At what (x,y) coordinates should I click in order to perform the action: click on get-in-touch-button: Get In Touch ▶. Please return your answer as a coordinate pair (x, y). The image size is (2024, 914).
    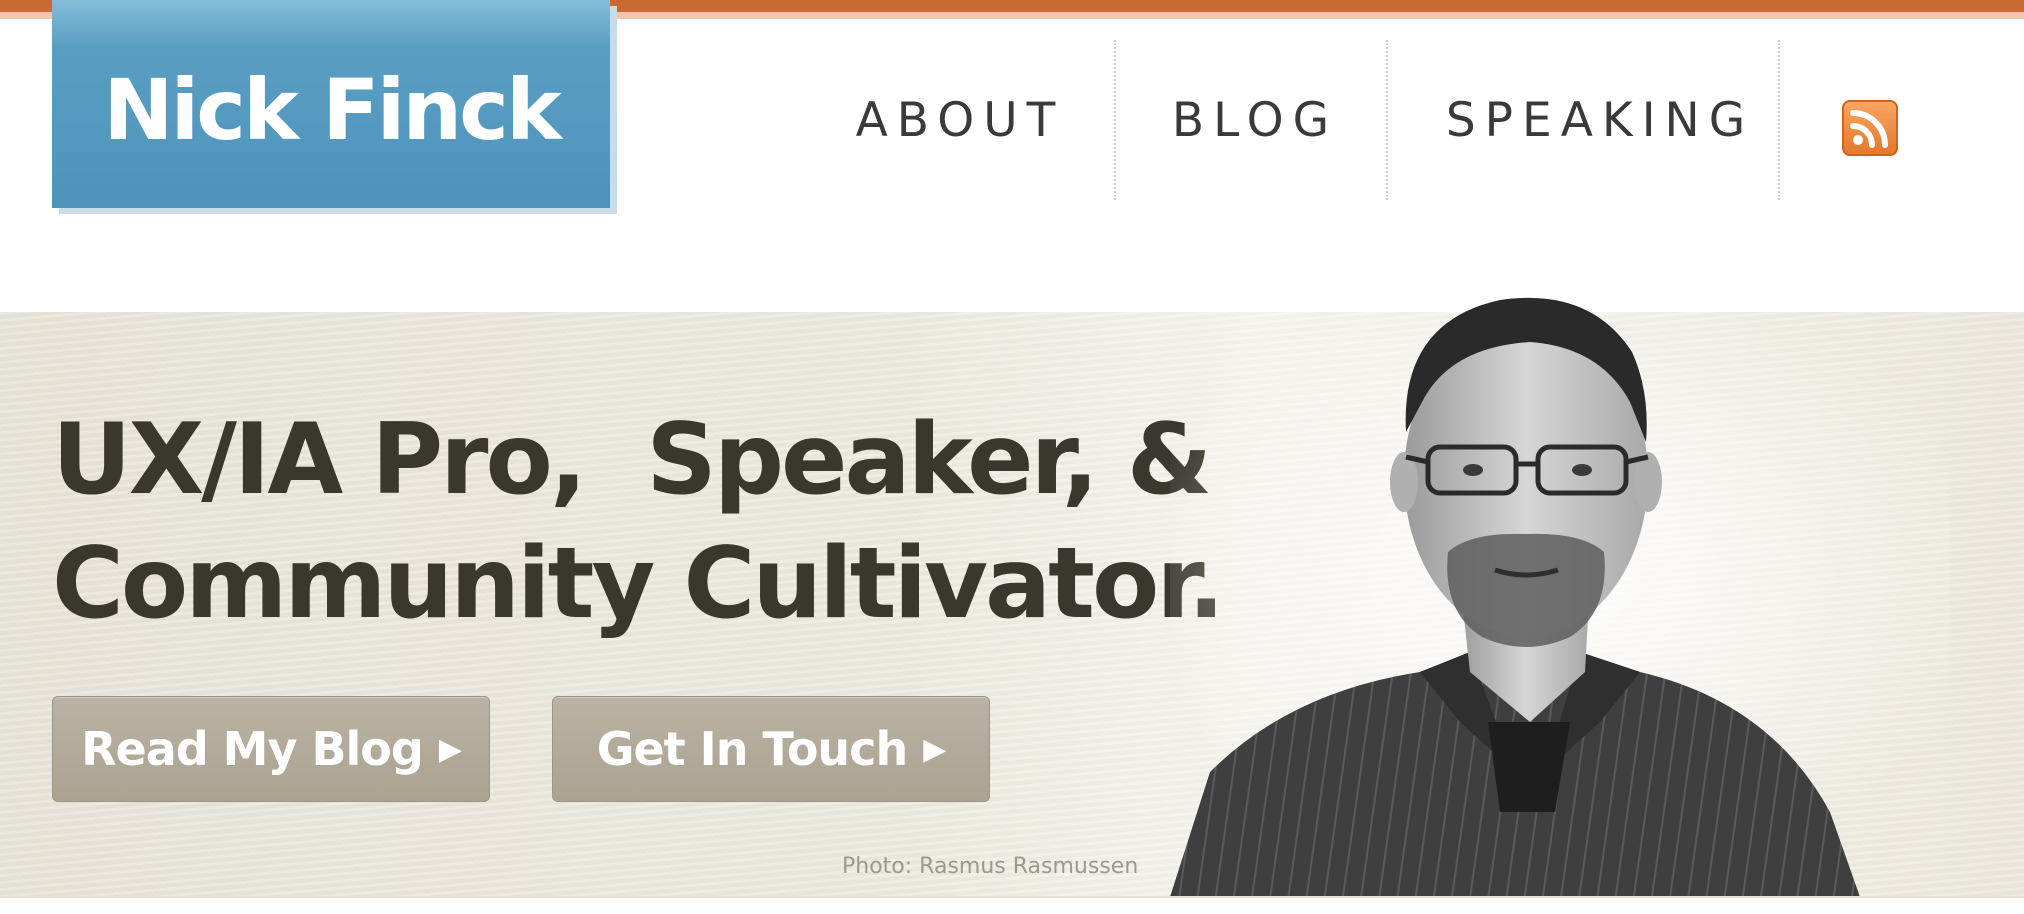
    Looking at the image, I should click on (771, 749).